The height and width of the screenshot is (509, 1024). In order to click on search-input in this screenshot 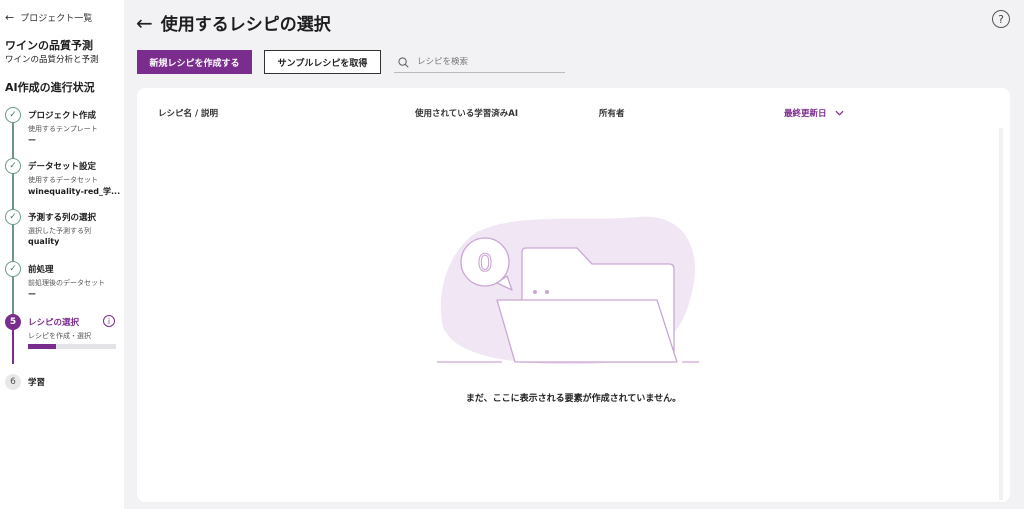, I will do `click(487, 62)`.